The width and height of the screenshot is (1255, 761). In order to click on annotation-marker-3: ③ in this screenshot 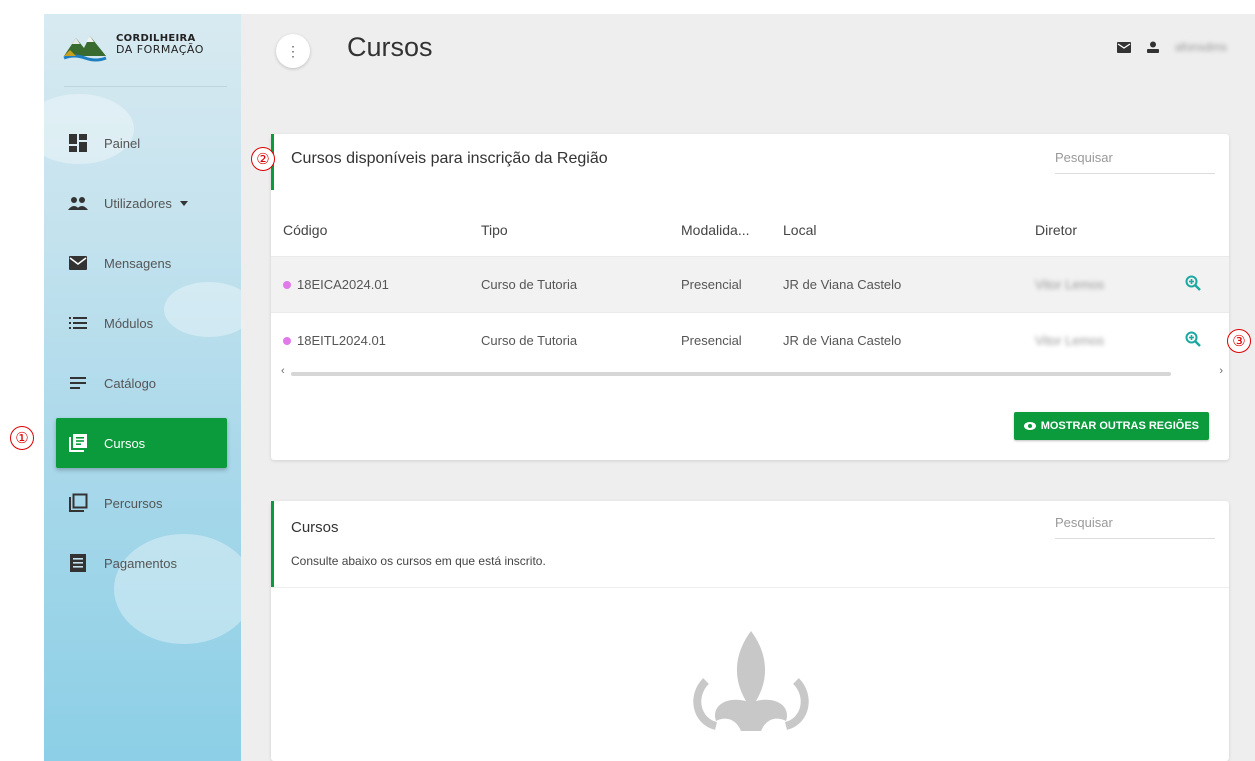, I will do `click(1239, 341)`.